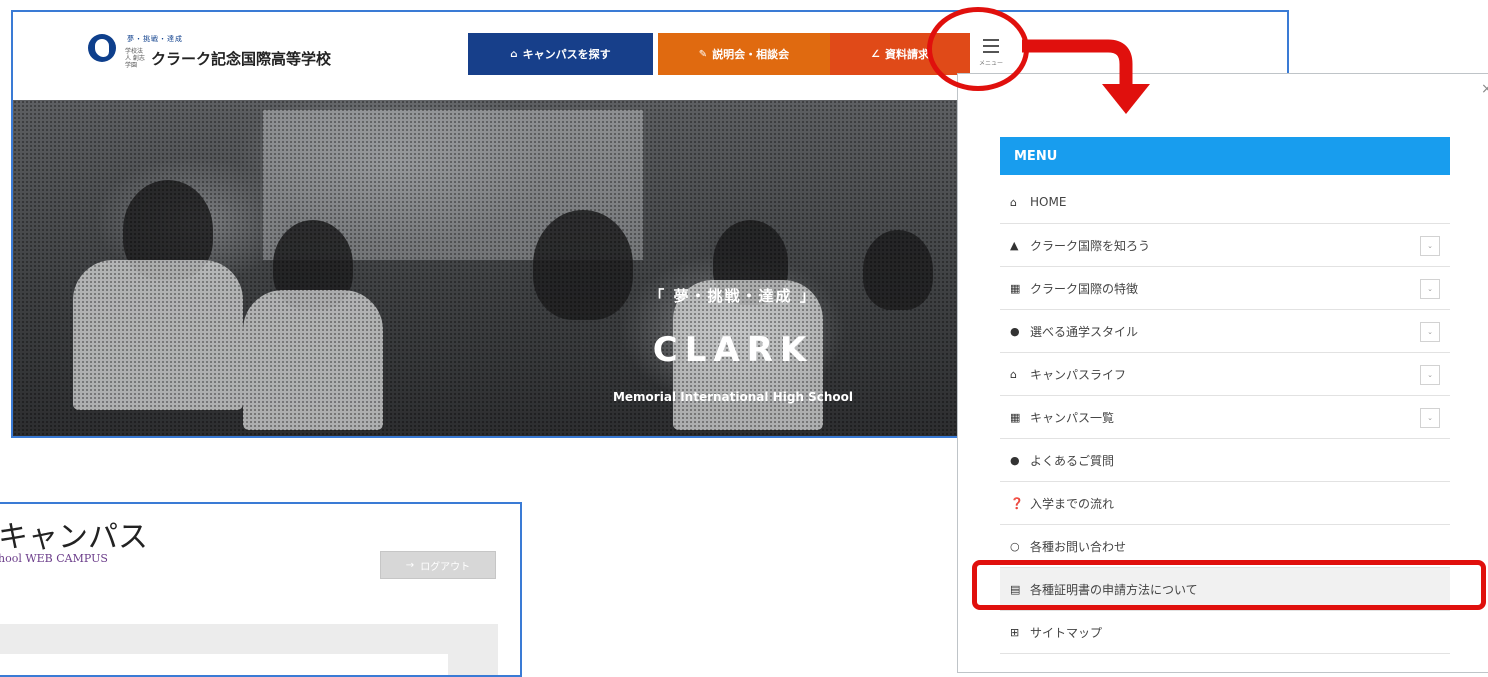  I want to click on school-logo-icon, so click(102, 48).